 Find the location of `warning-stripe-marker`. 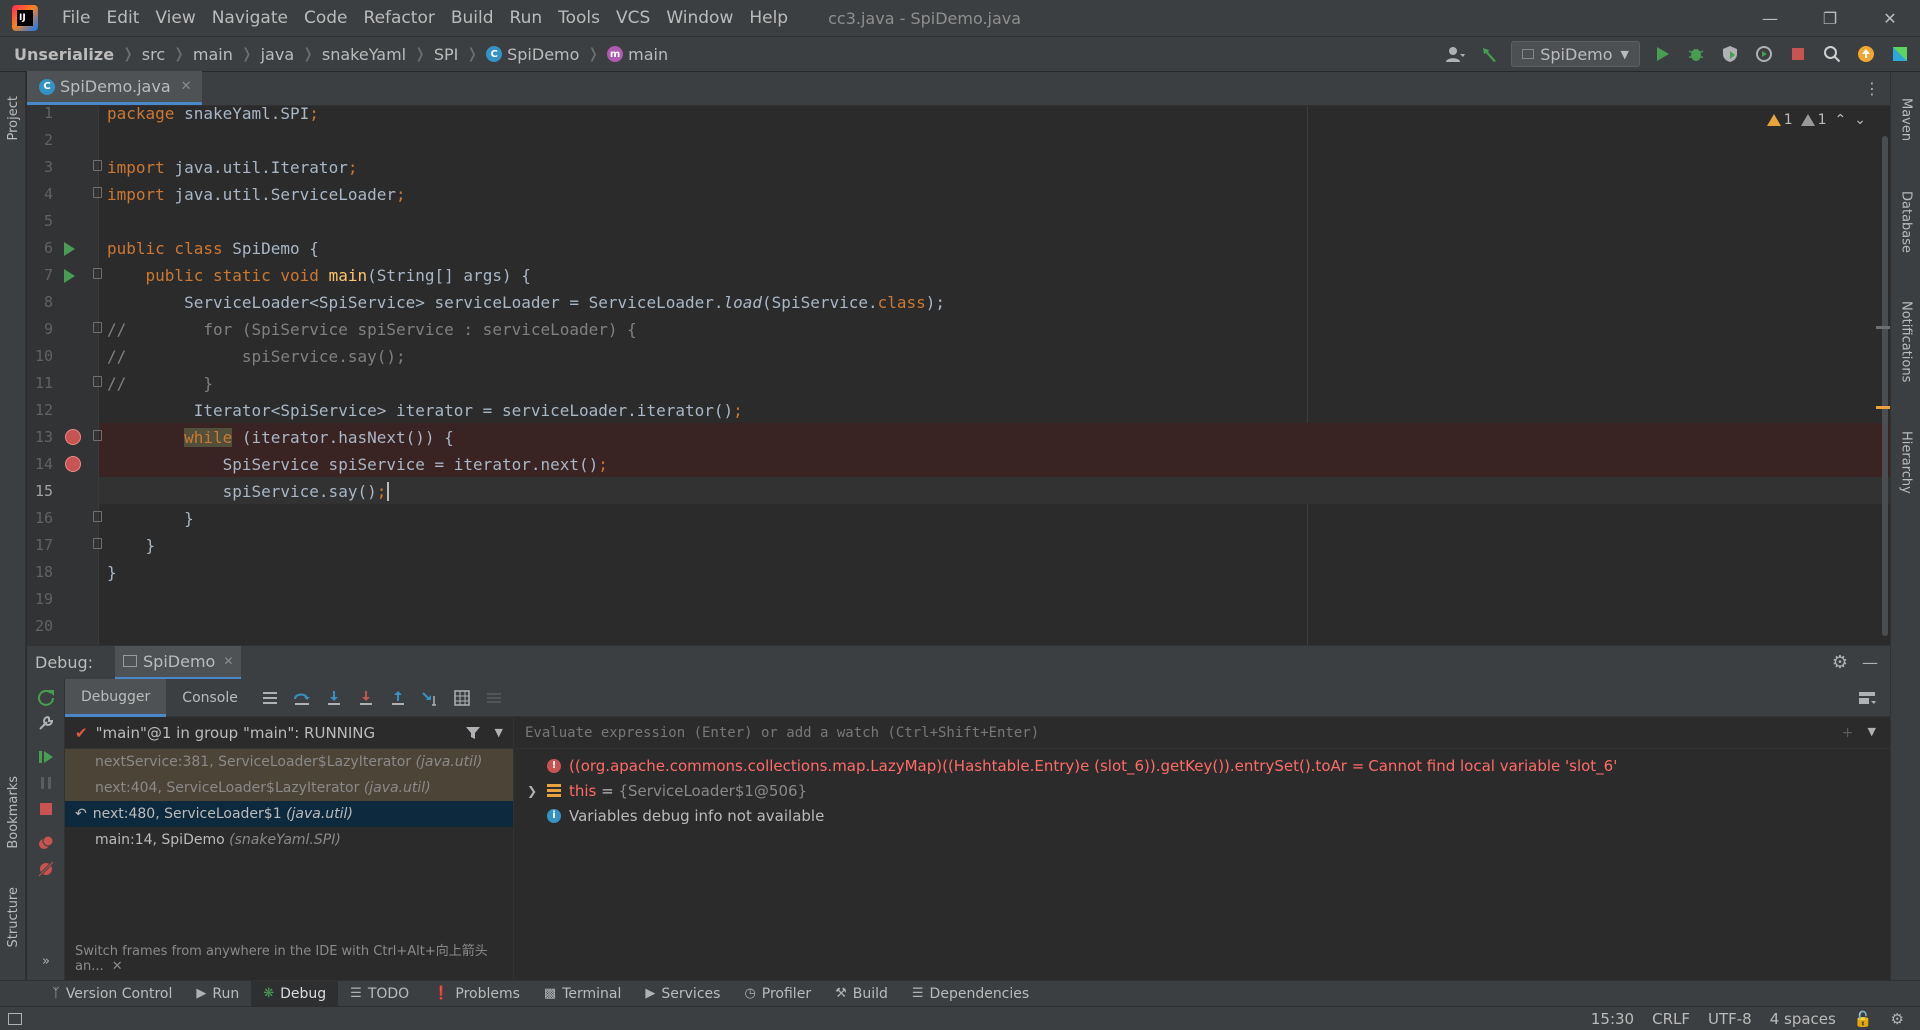

warning-stripe-marker is located at coordinates (1883, 407).